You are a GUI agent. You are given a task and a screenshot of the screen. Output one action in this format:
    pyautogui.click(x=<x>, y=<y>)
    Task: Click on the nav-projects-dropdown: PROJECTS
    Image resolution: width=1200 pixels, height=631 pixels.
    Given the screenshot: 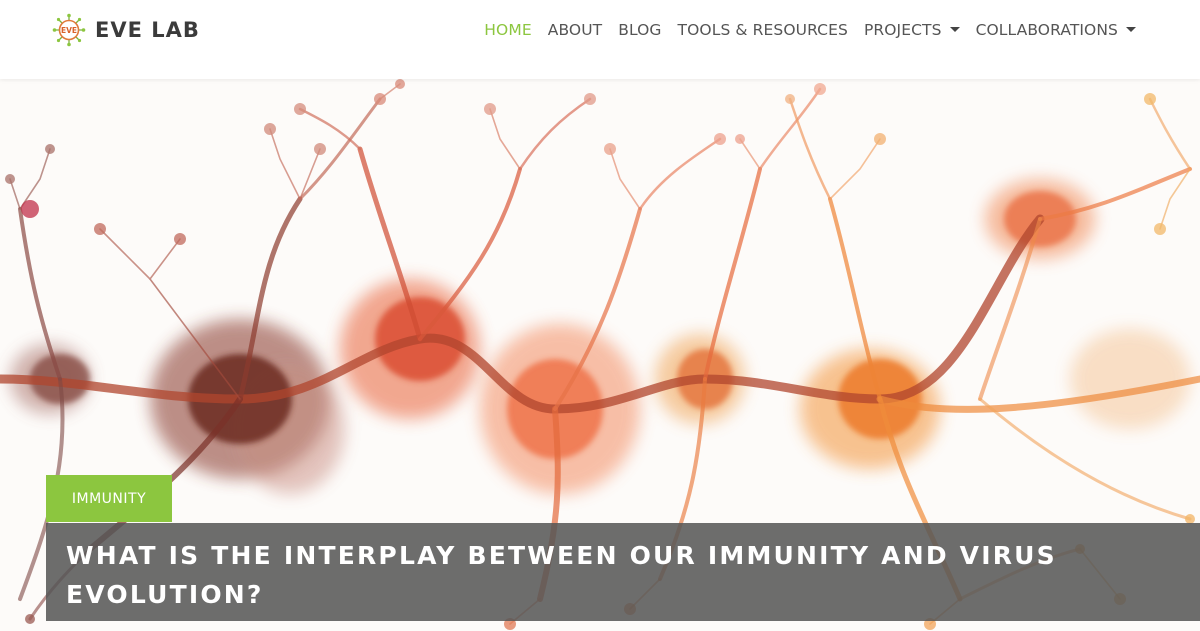 What is the action you would take?
    pyautogui.click(x=912, y=30)
    